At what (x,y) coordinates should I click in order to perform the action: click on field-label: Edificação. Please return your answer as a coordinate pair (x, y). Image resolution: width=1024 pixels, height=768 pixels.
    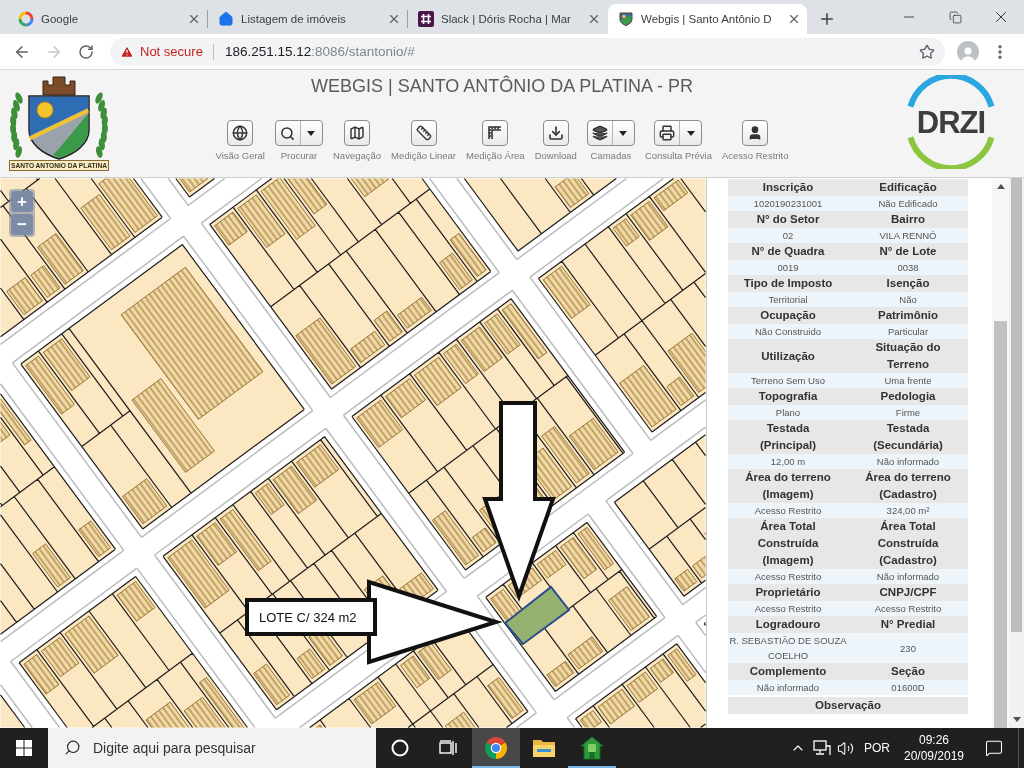
    Looking at the image, I should click on (908, 187).